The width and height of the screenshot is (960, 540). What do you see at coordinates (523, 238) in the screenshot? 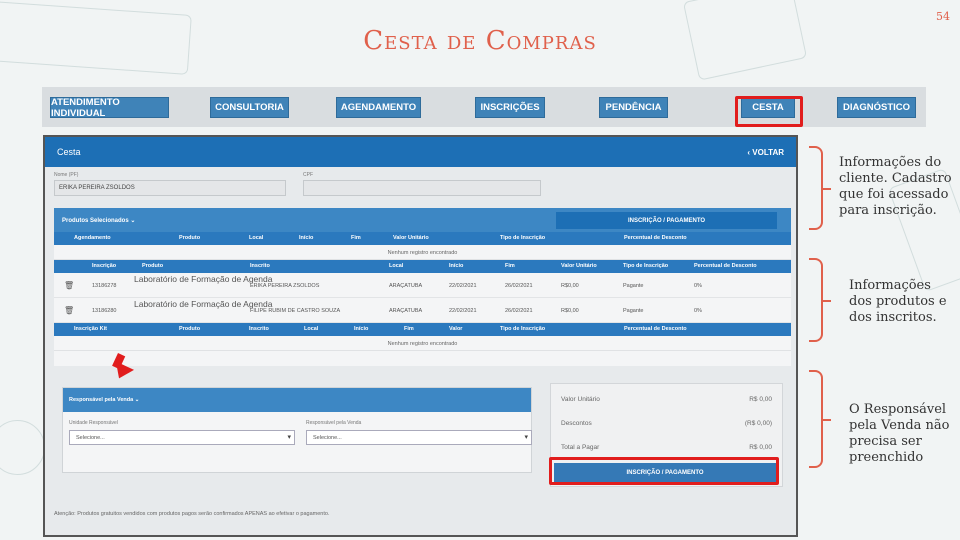
I see `table1-col-tipo: Tipo de Inscrição` at bounding box center [523, 238].